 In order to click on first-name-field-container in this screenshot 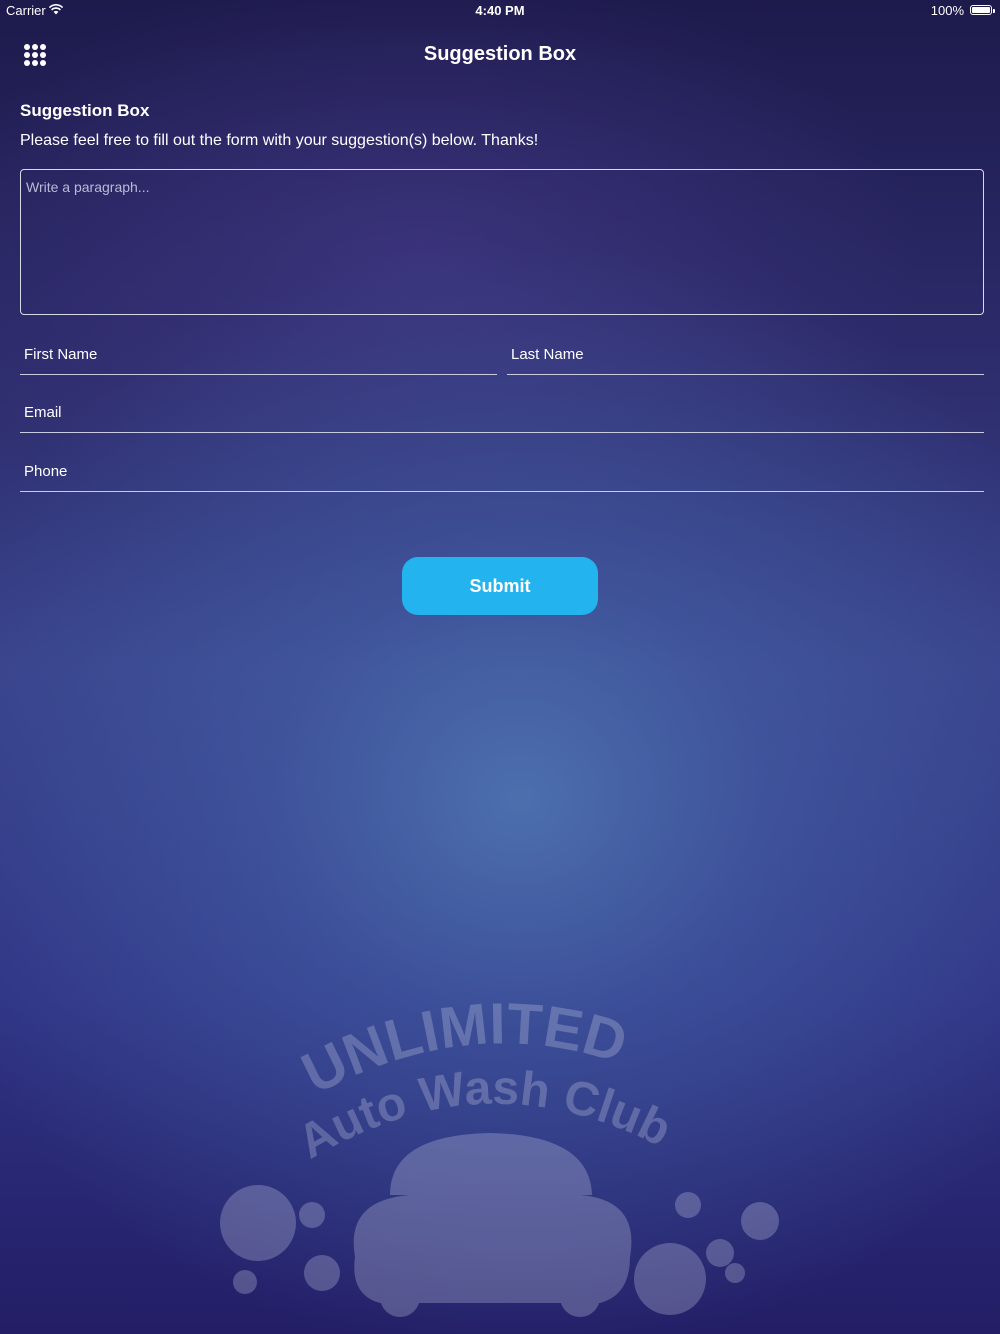, I will do `click(258, 354)`.